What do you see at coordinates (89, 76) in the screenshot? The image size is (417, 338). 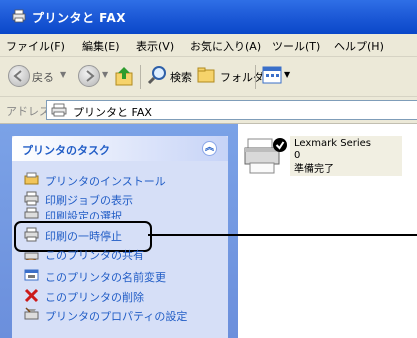 I see `forward-arrow-icon` at bounding box center [89, 76].